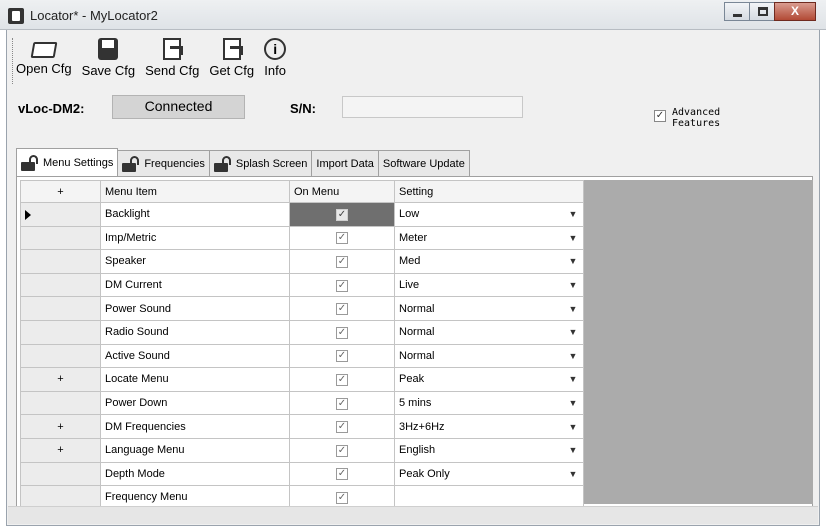 The width and height of the screenshot is (826, 532). What do you see at coordinates (271, 163) in the screenshot?
I see `tab-label: Splash Screen` at bounding box center [271, 163].